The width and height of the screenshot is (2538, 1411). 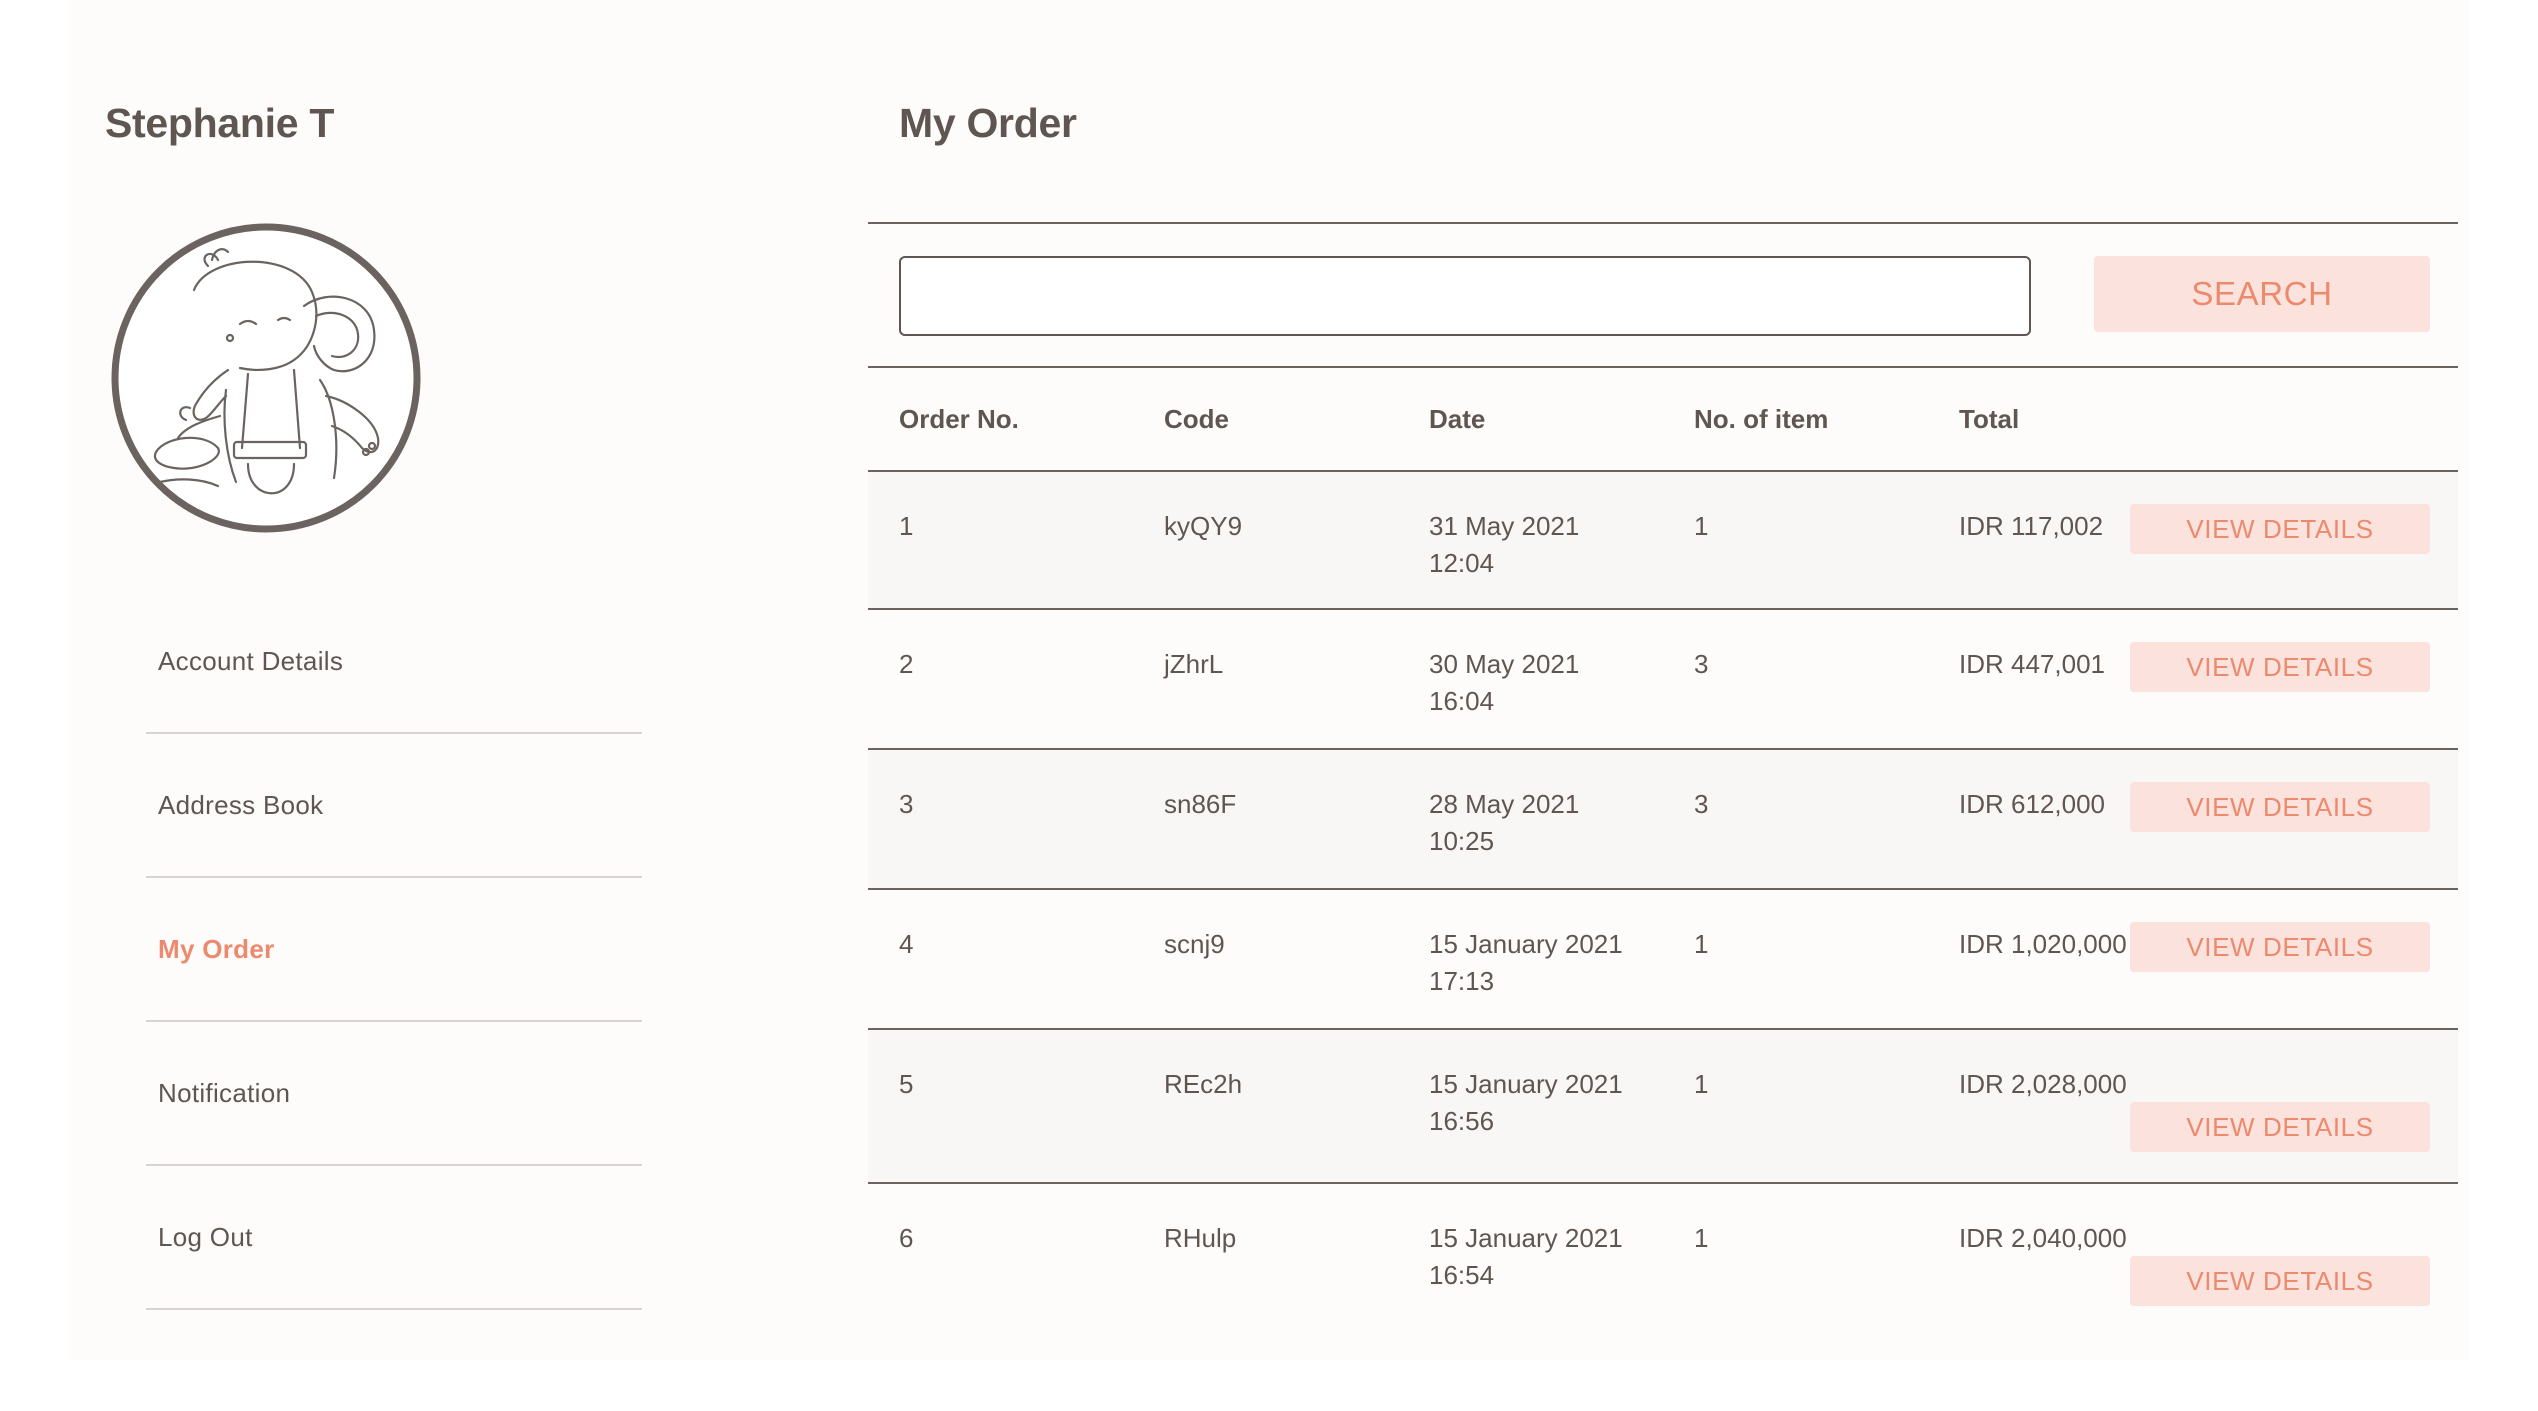 What do you see at coordinates (394, 1094) in the screenshot?
I see `sidebar-item-notification: Notification` at bounding box center [394, 1094].